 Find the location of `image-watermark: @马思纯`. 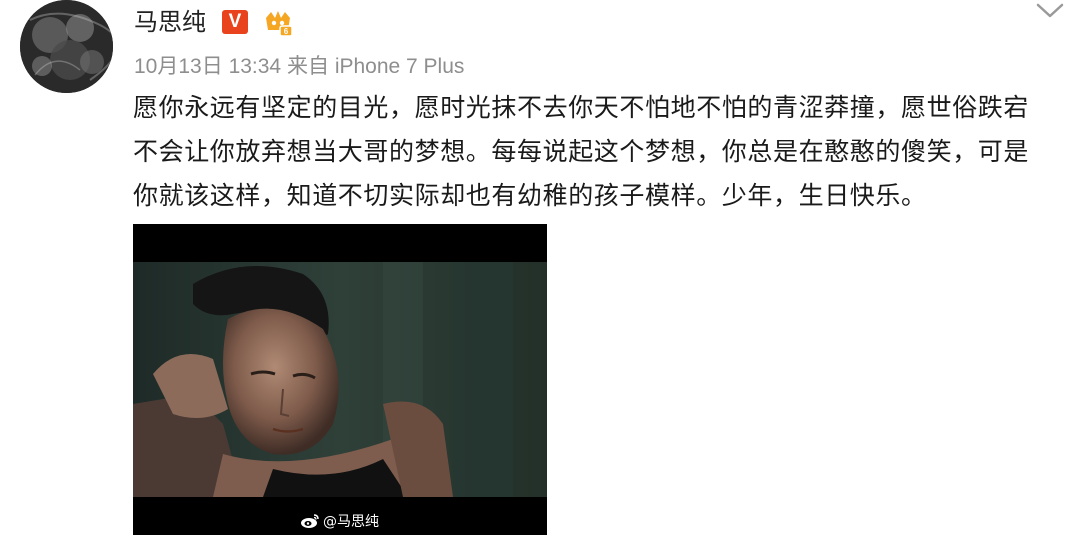

image-watermark: @马思纯 is located at coordinates (339, 521).